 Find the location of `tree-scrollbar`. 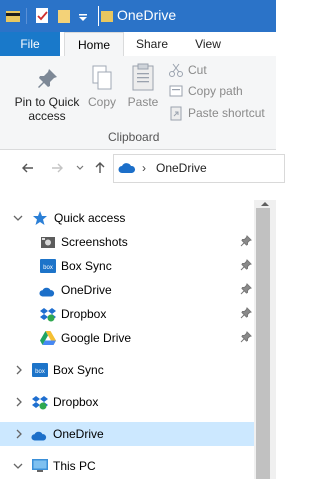

tree-scrollbar is located at coordinates (265, 339).